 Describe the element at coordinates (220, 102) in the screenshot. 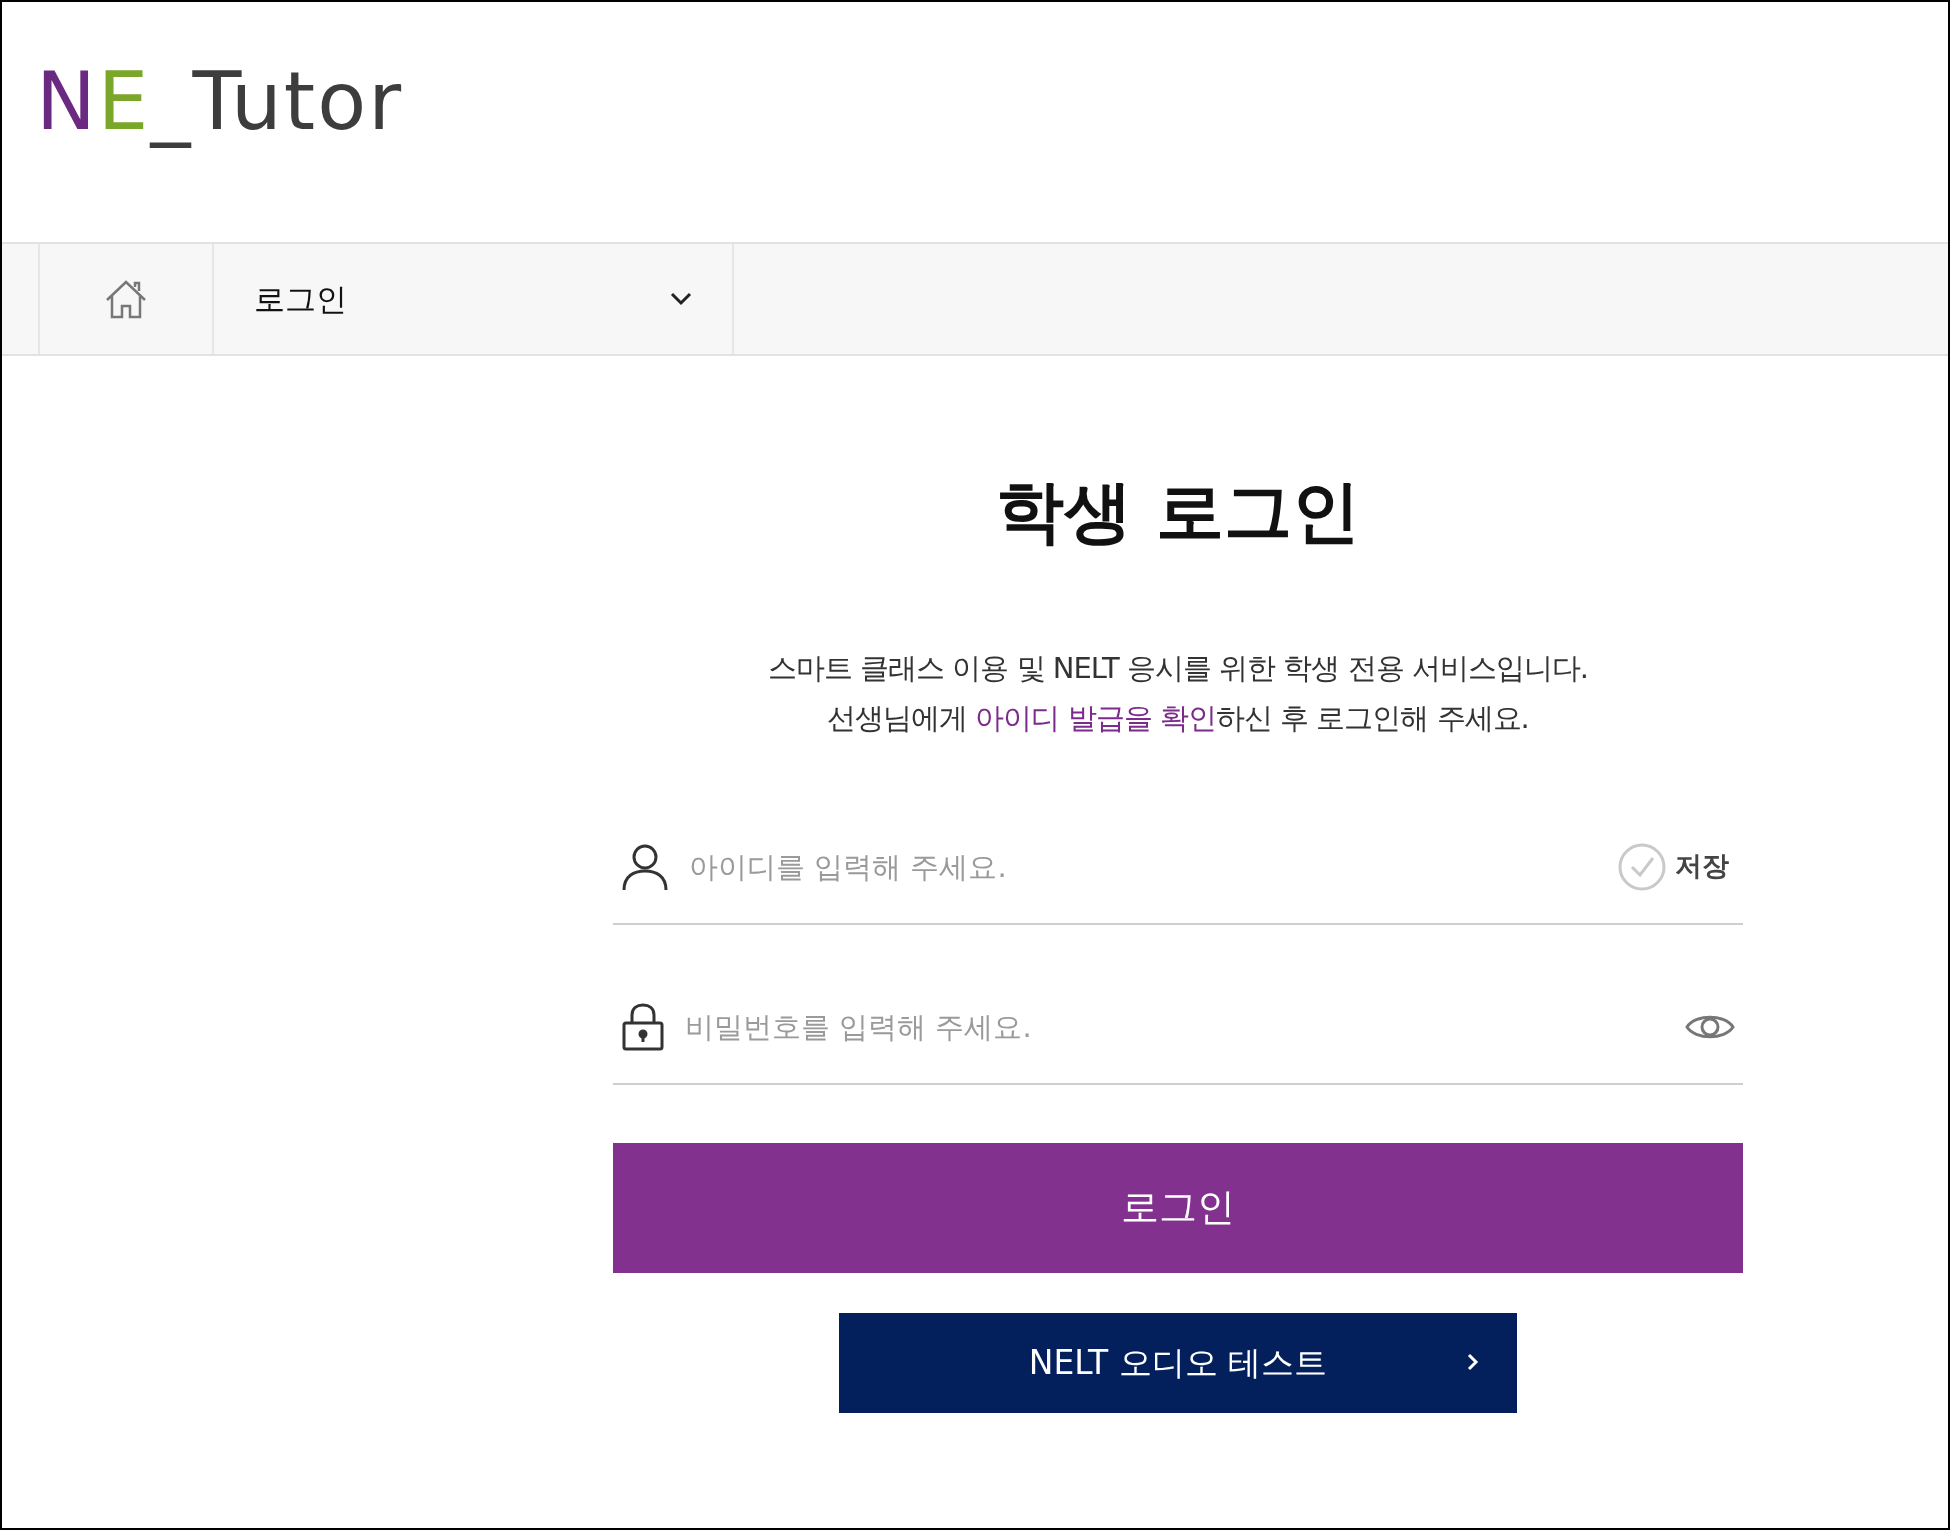

I see `logo: NE_Tutor` at that location.